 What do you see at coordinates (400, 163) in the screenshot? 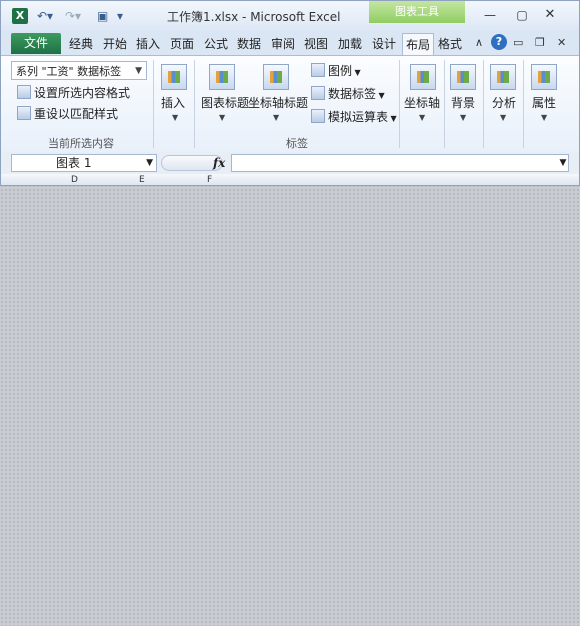
I see `formula-input` at bounding box center [400, 163].